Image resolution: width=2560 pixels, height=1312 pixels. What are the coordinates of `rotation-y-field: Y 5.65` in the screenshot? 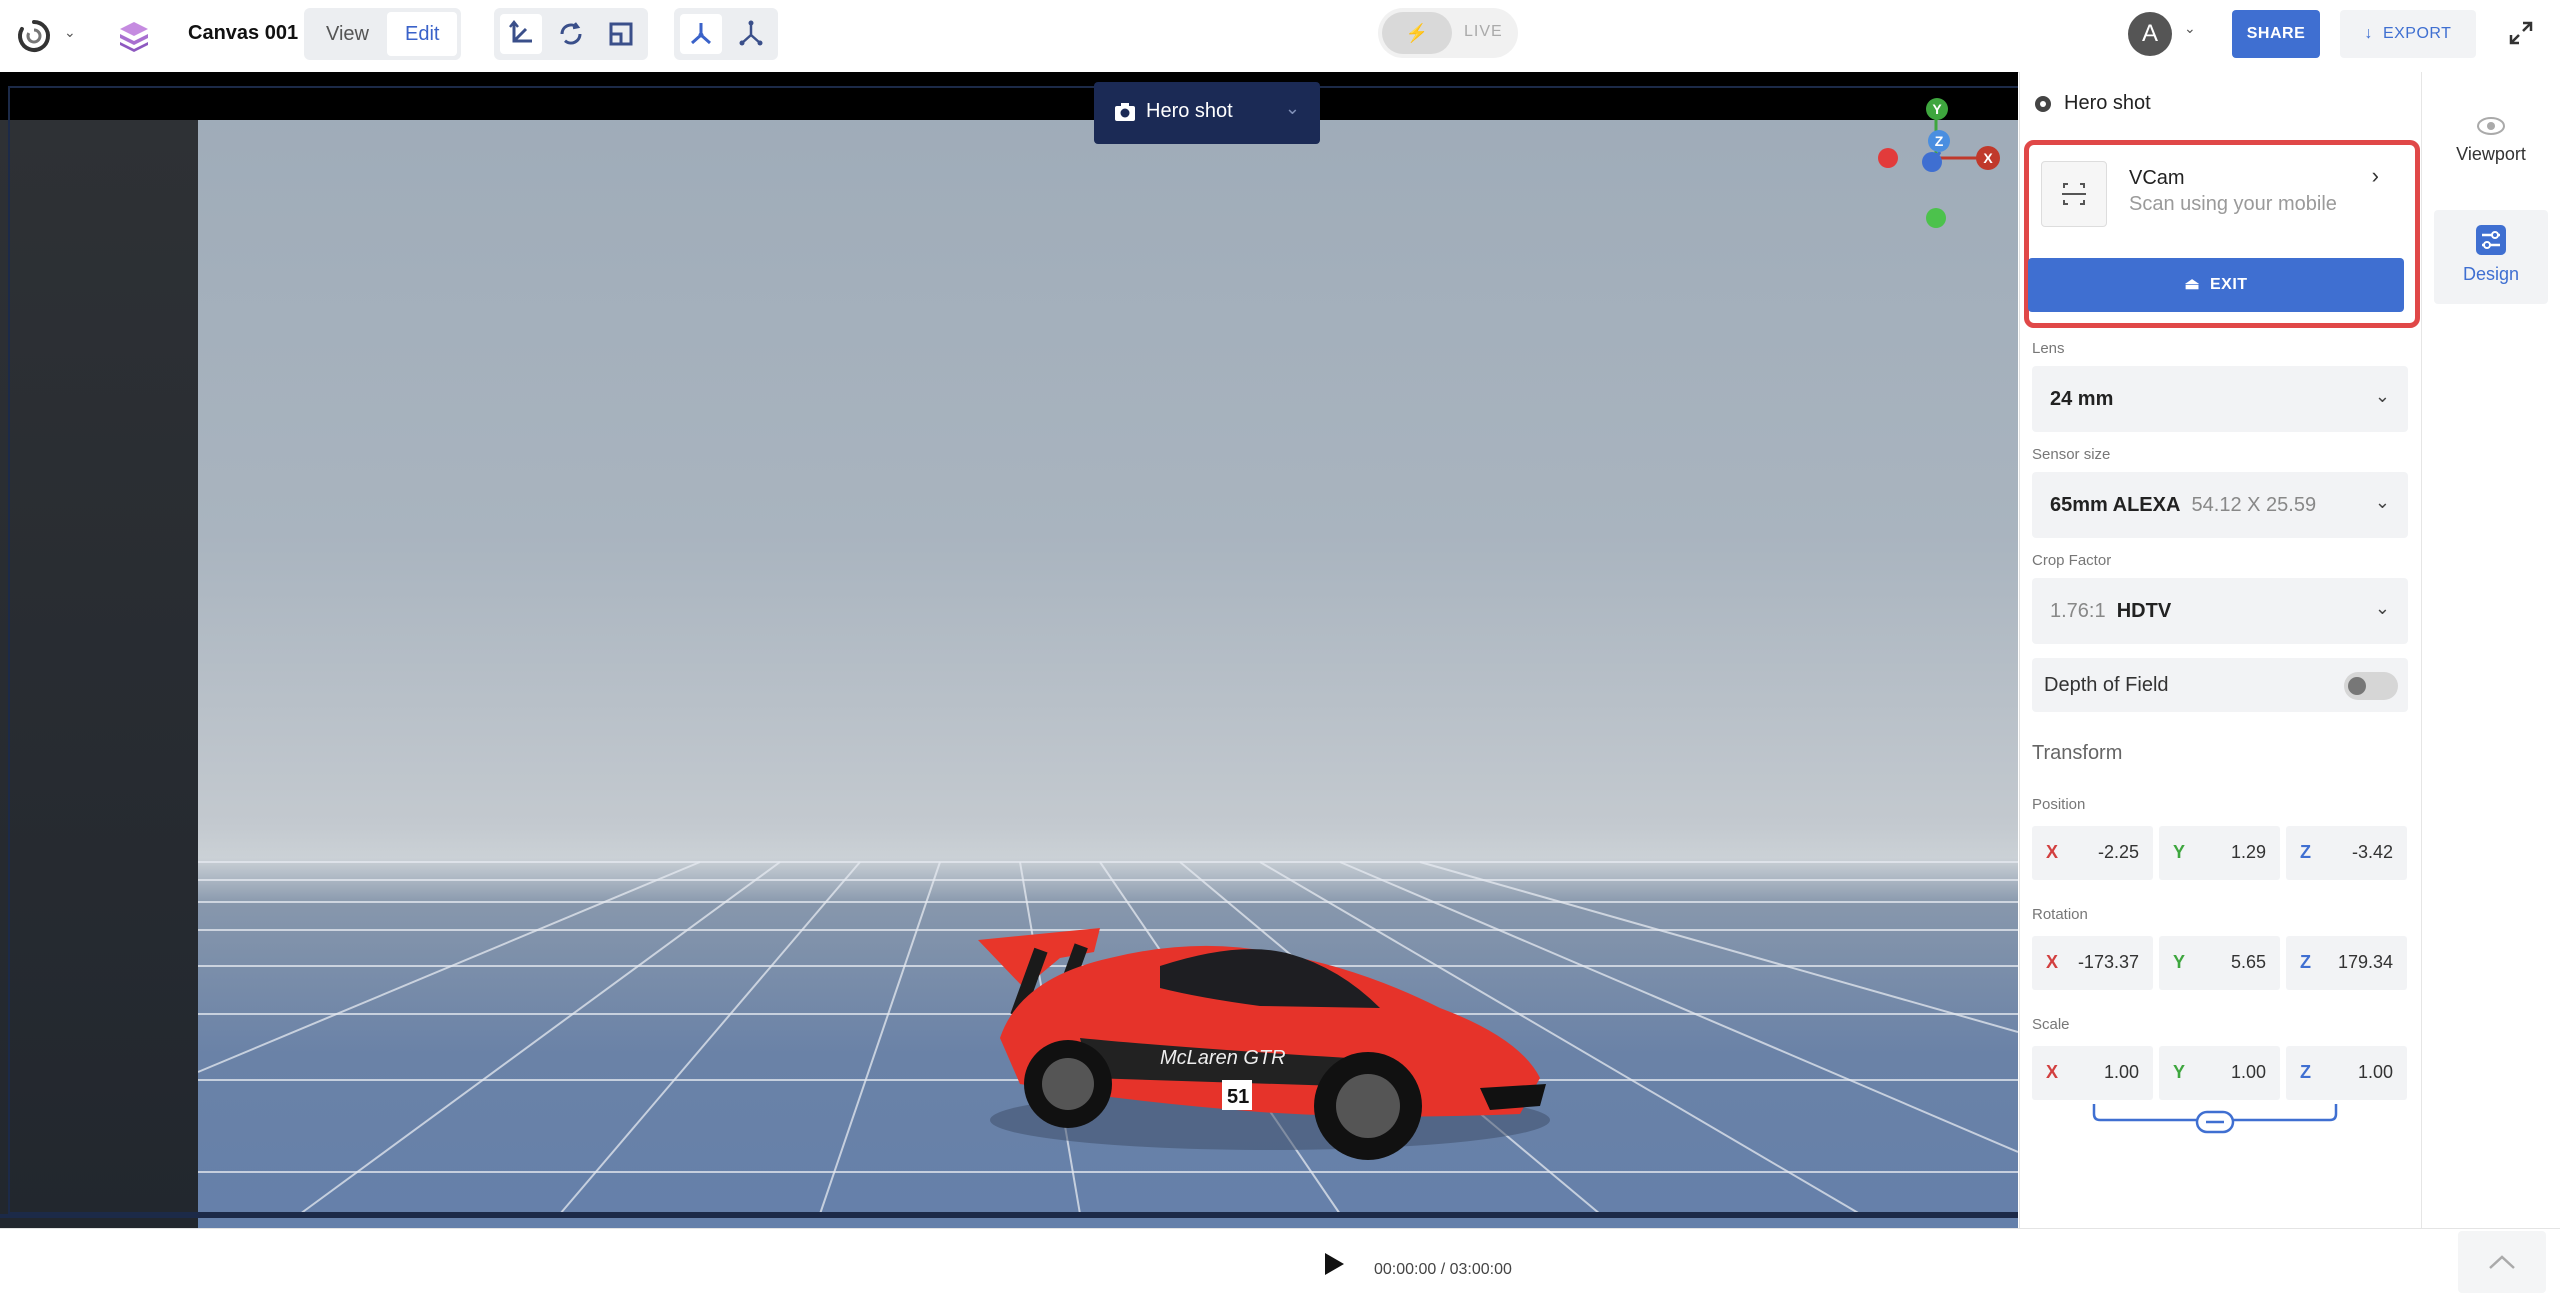 It's located at (2219, 963).